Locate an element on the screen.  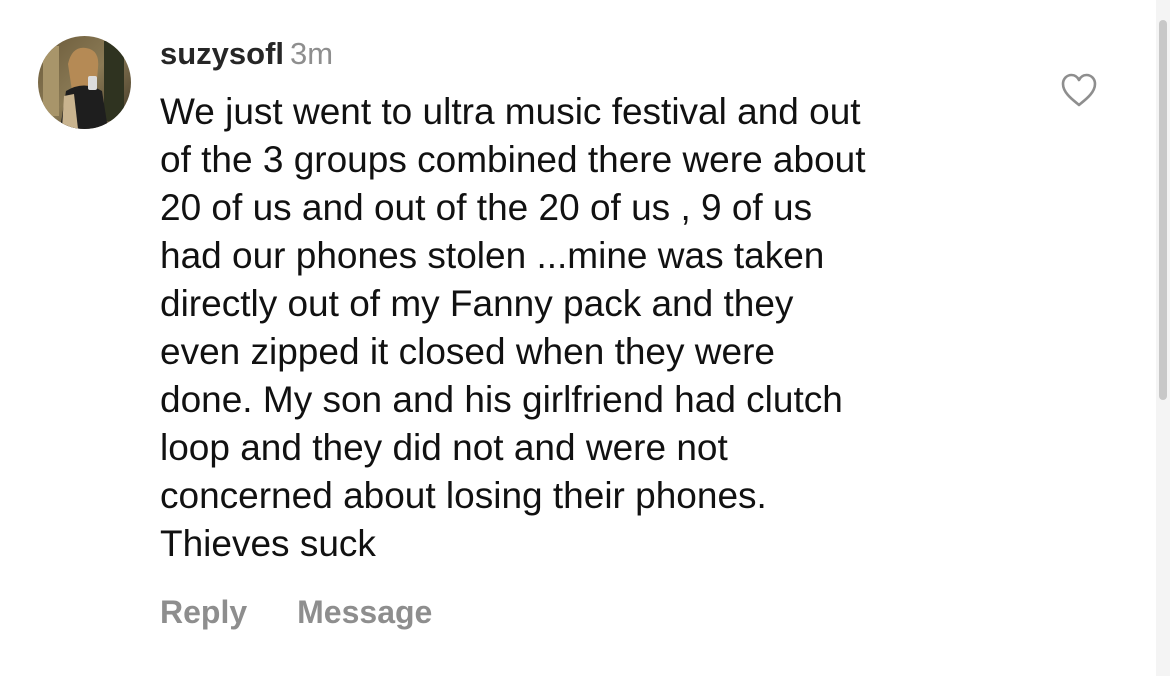
scroll-thumb is located at coordinates (1163, 210).